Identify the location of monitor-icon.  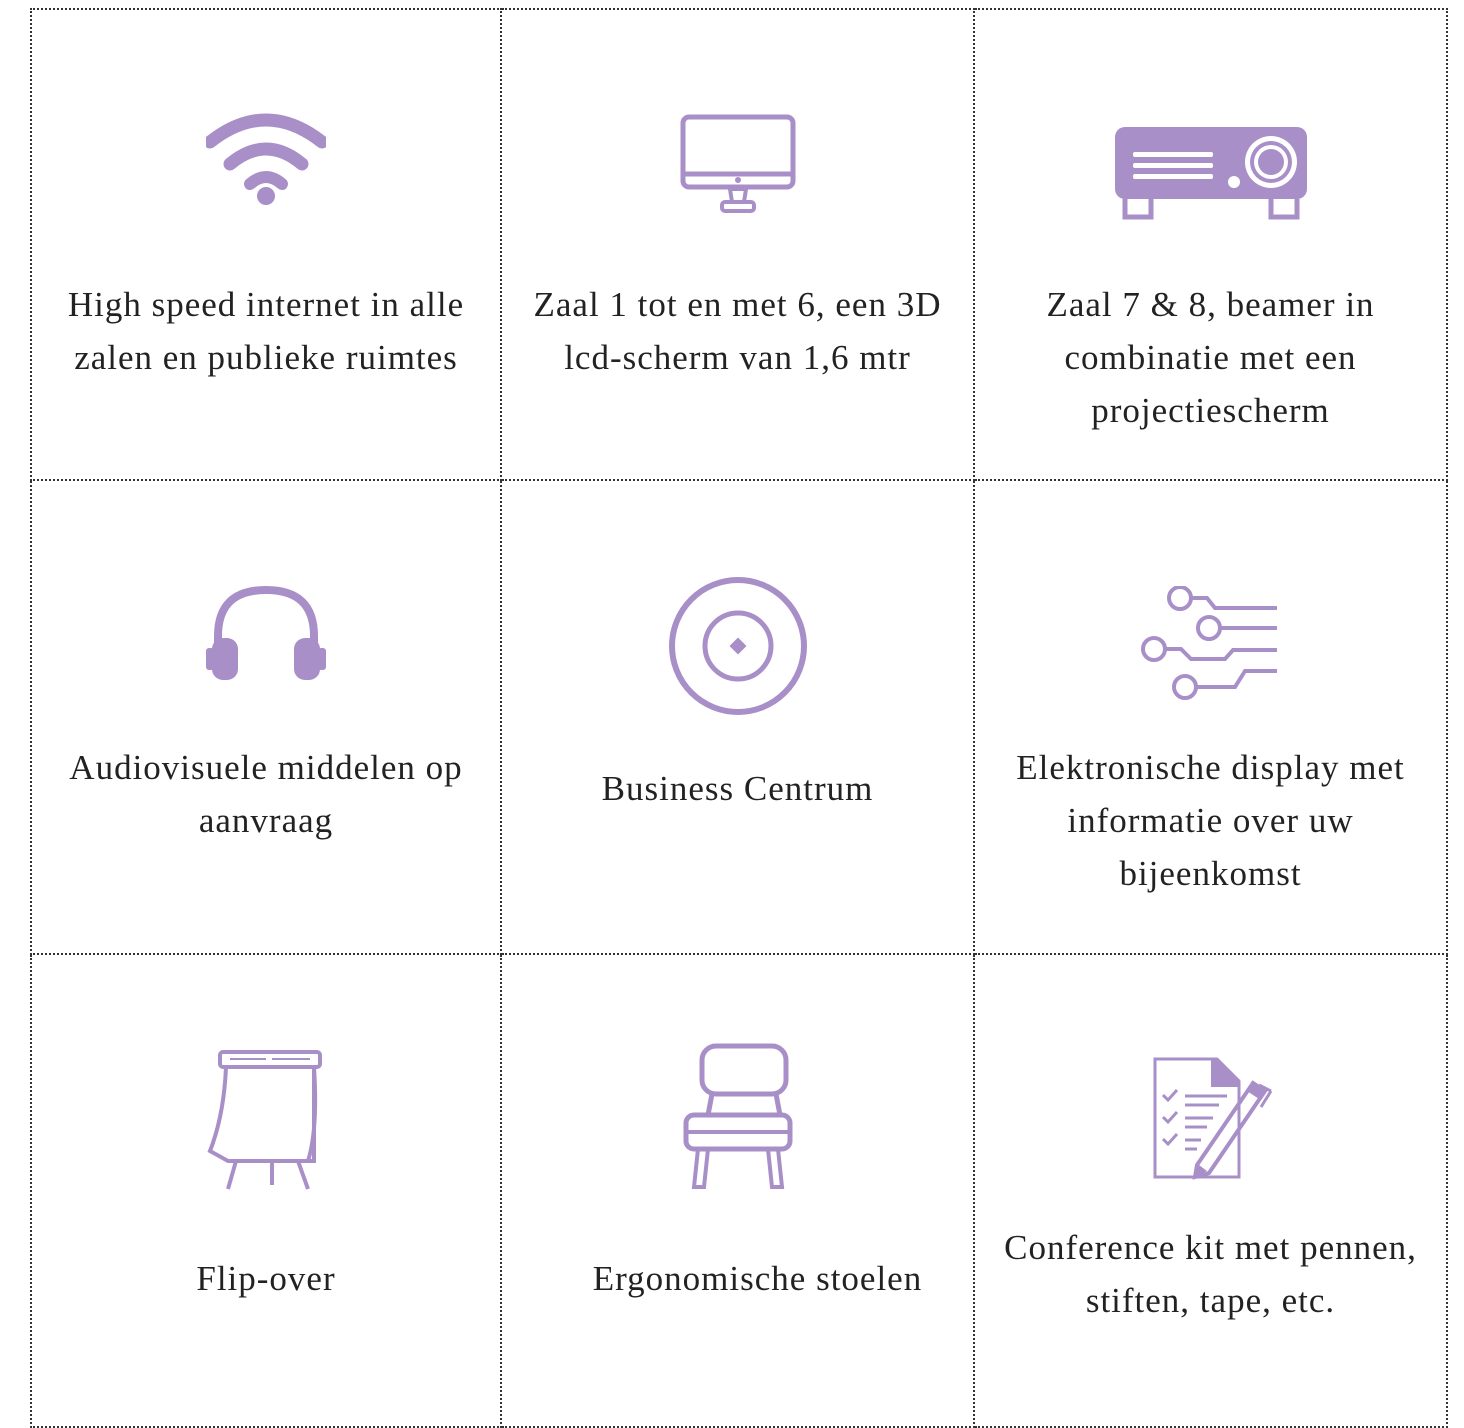
(737, 163).